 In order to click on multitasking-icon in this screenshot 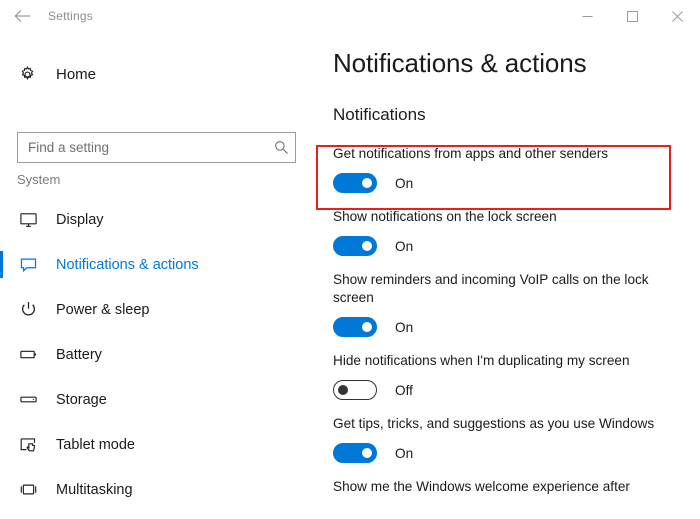, I will do `click(28, 490)`.